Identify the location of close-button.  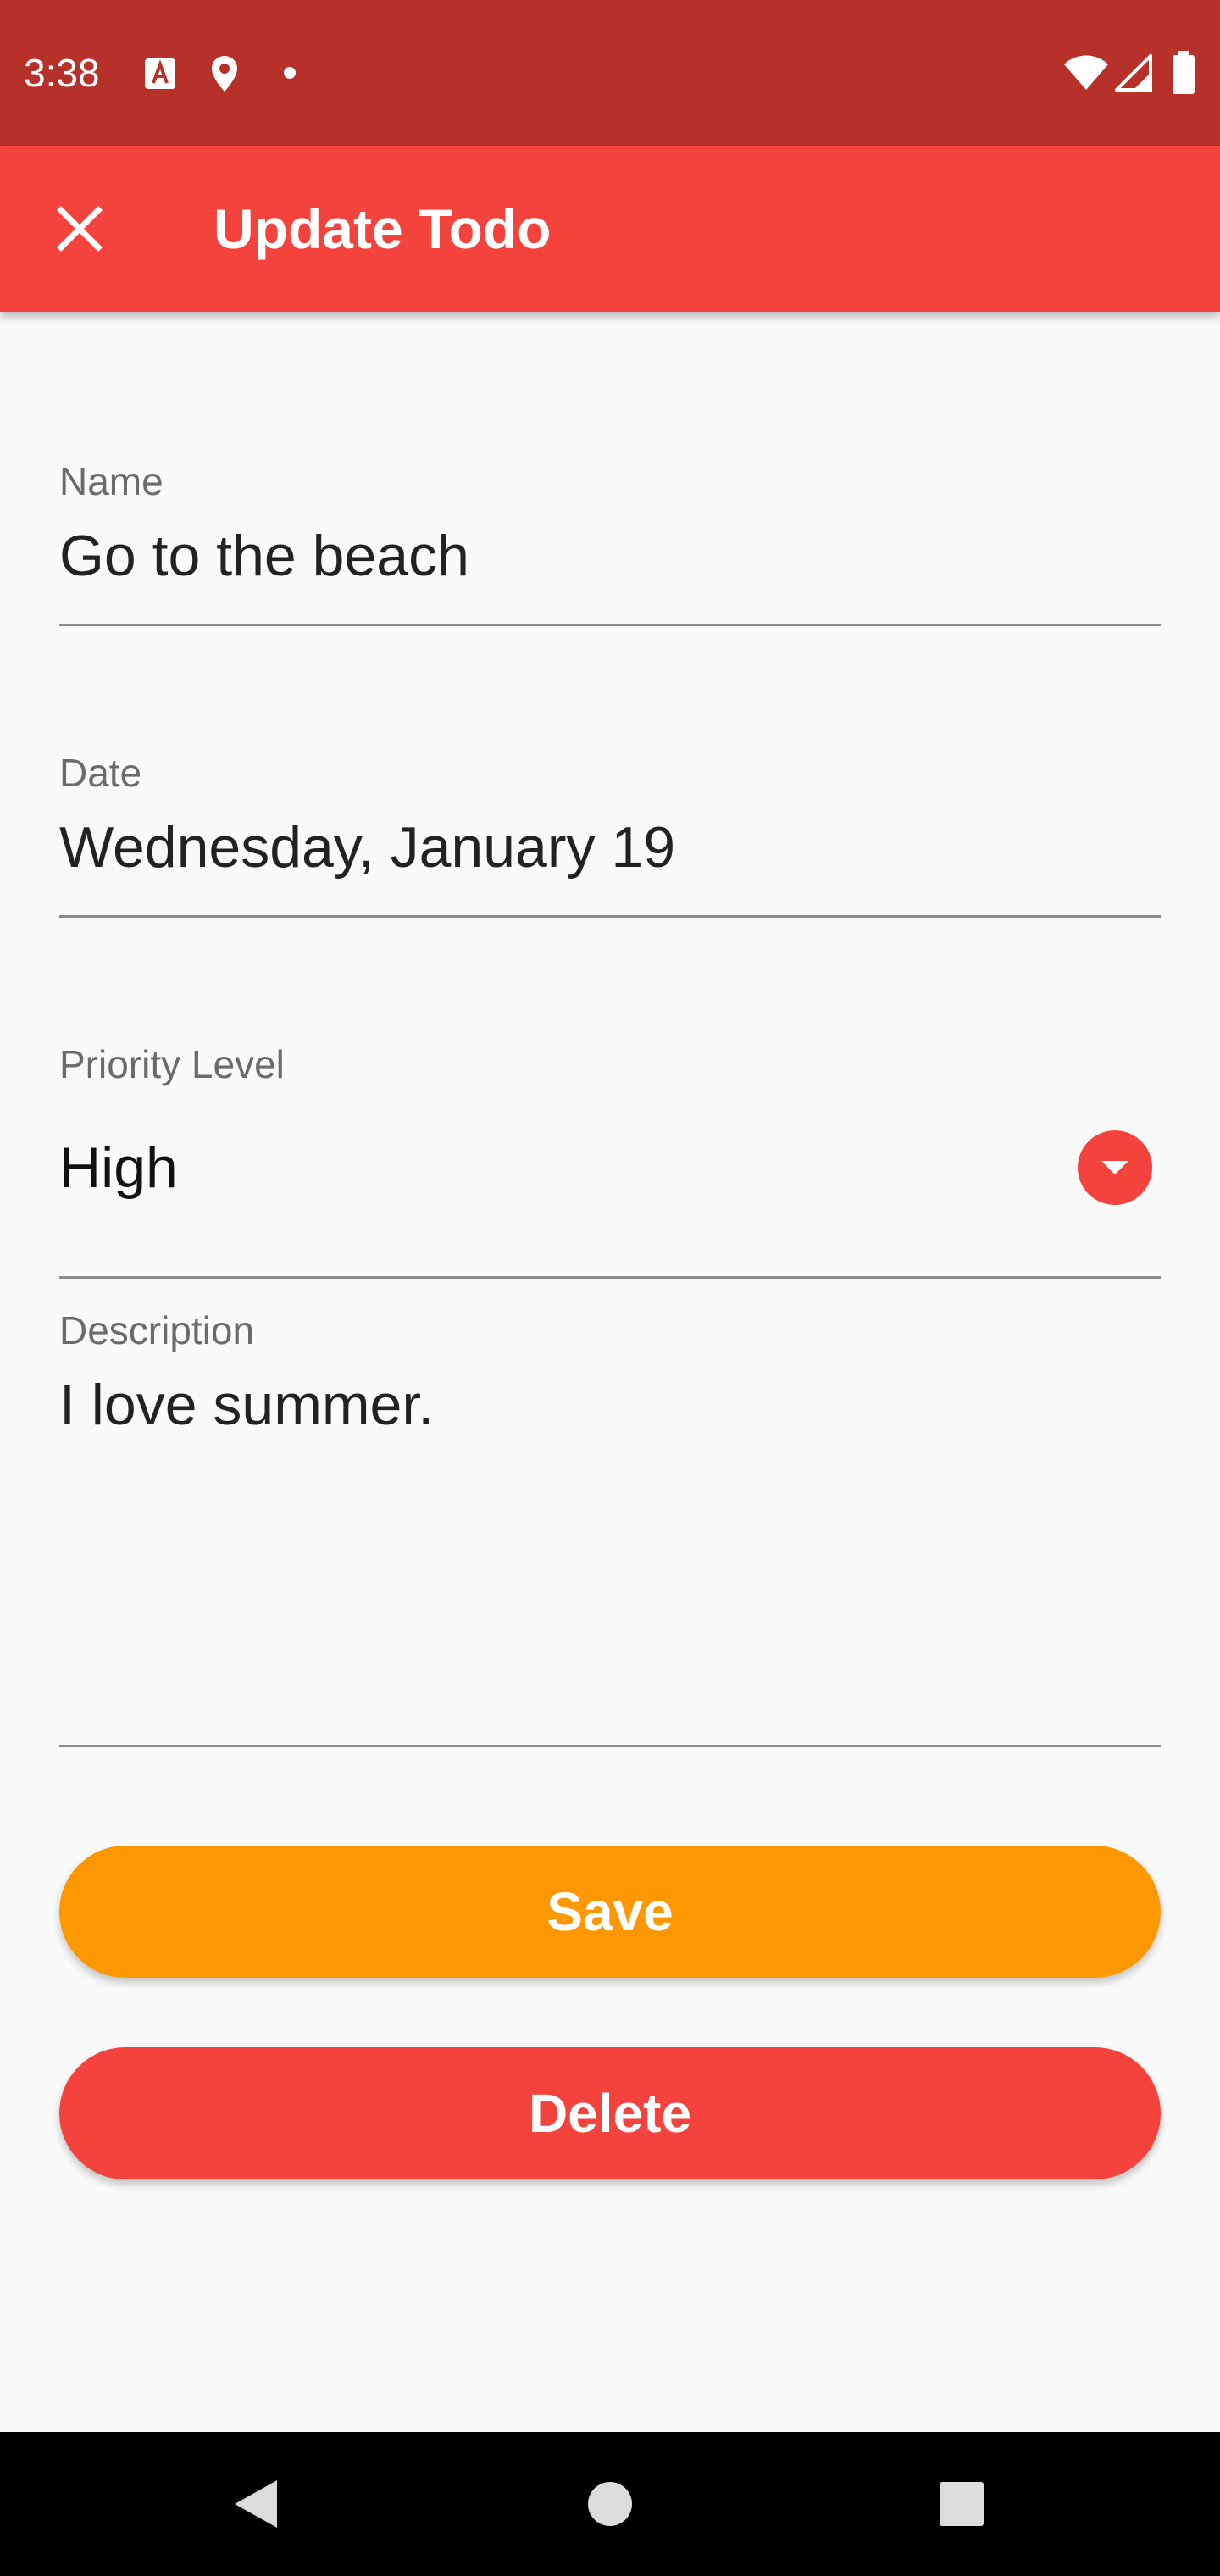
(79, 228).